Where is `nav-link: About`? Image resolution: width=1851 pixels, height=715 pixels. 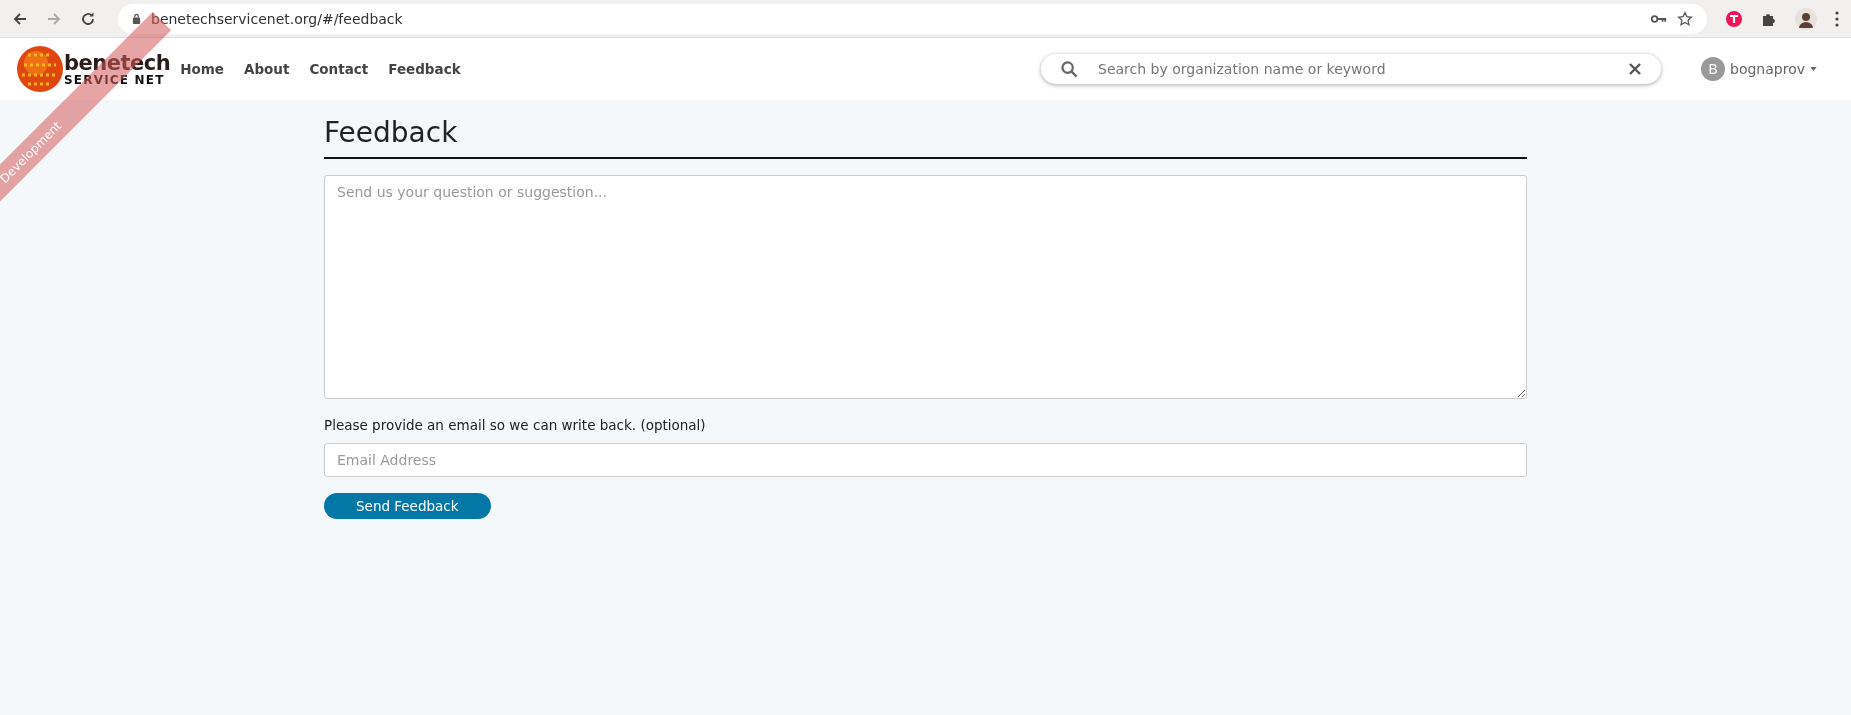
nav-link: About is located at coordinates (266, 69).